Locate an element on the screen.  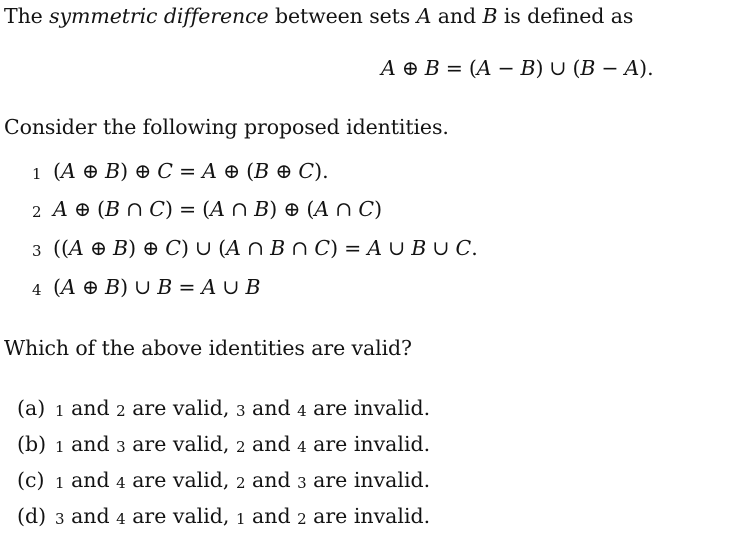
identity-number-3: 3 is located at coordinates (37, 251).